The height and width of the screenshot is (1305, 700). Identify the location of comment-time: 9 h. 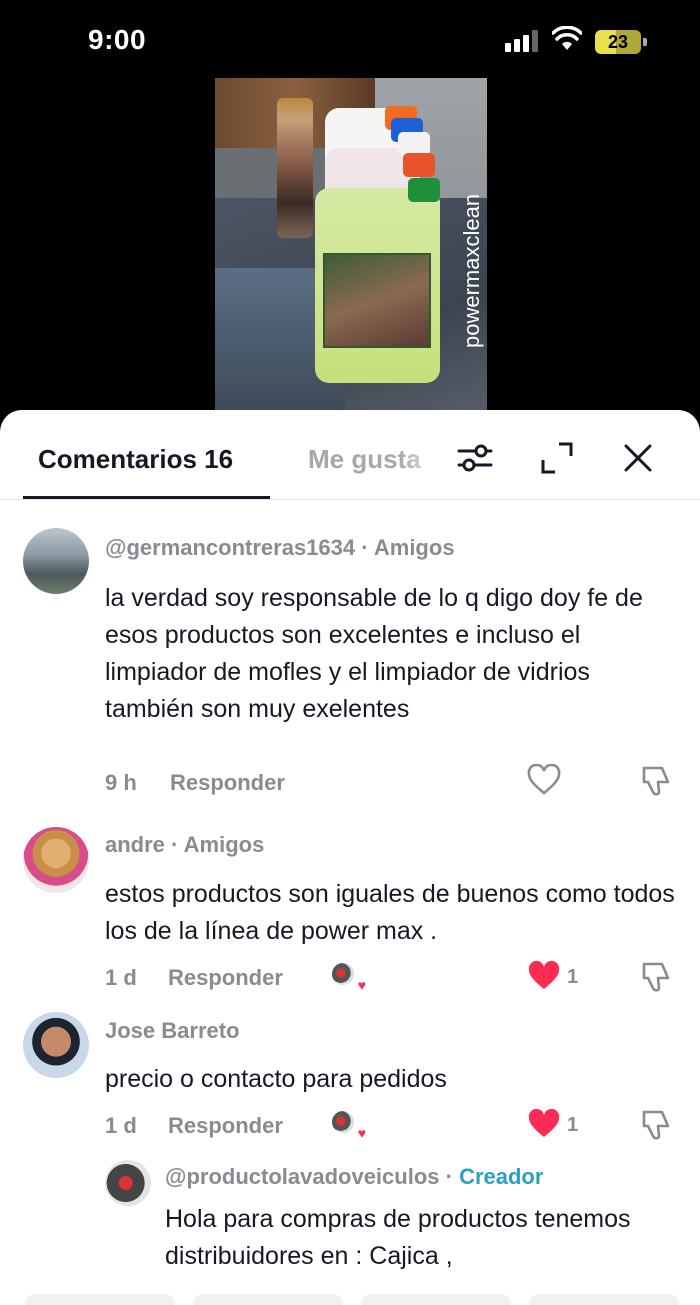
(121, 782).